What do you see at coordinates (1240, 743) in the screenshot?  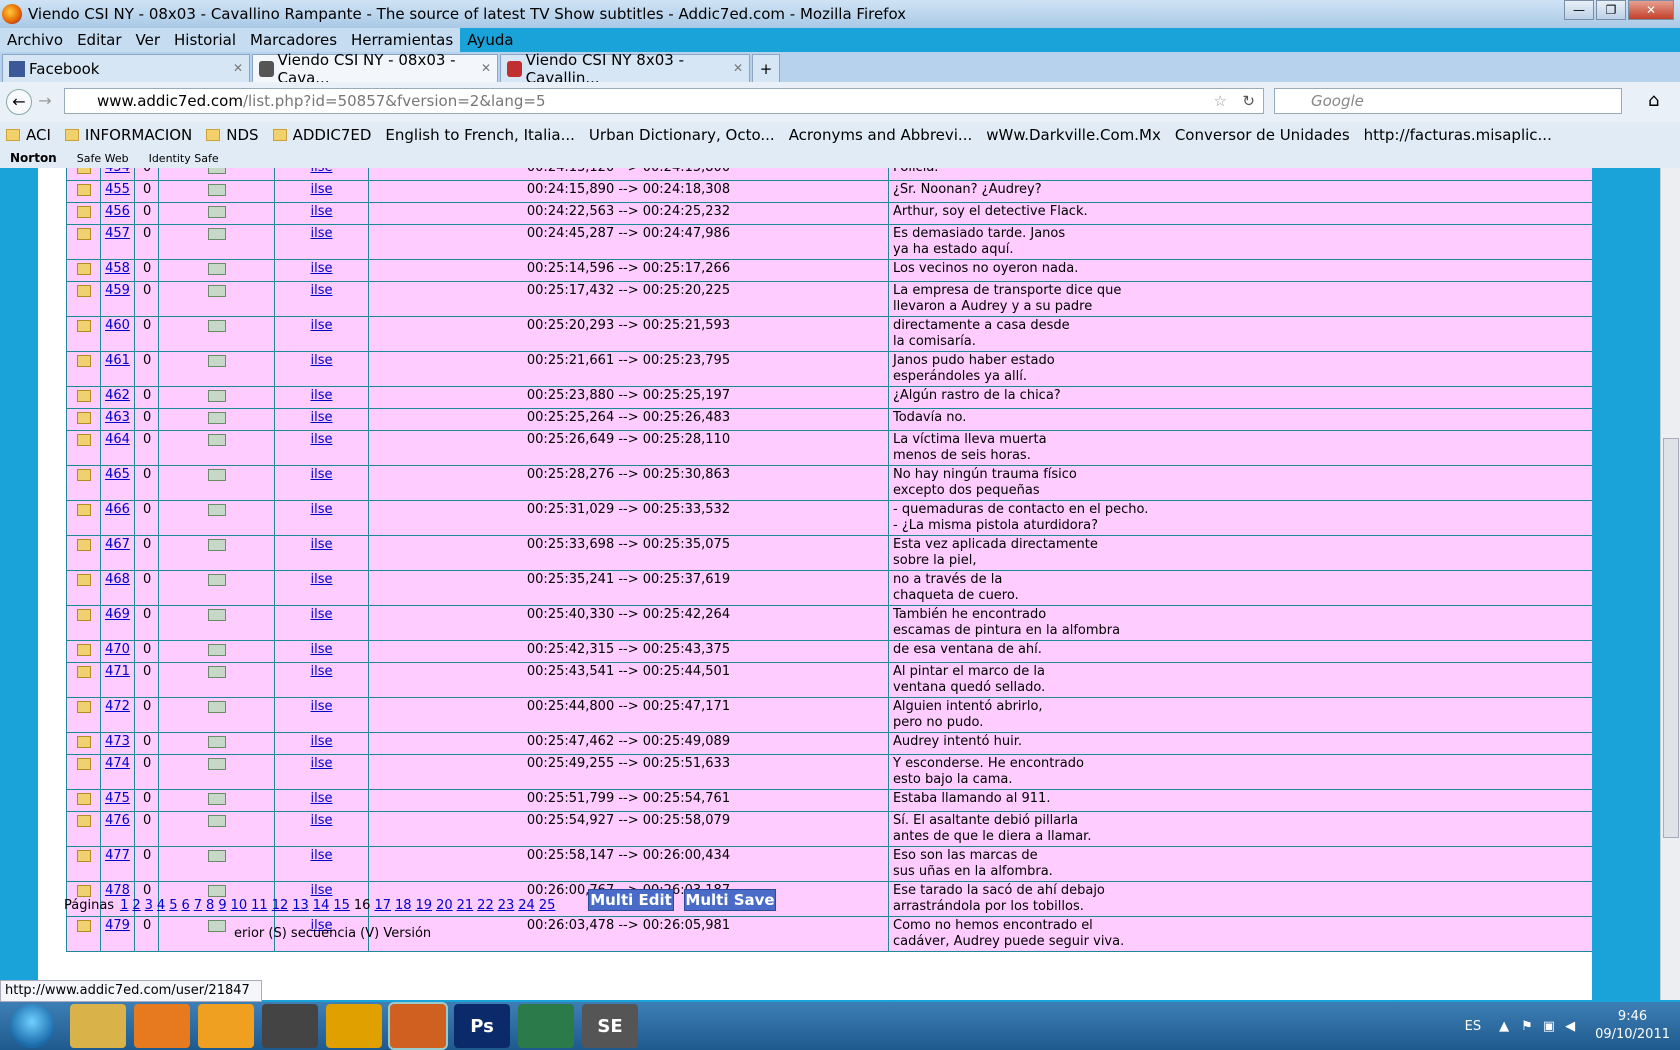 I see `subtitle-text-cell: Audrey intentó huir.` at bounding box center [1240, 743].